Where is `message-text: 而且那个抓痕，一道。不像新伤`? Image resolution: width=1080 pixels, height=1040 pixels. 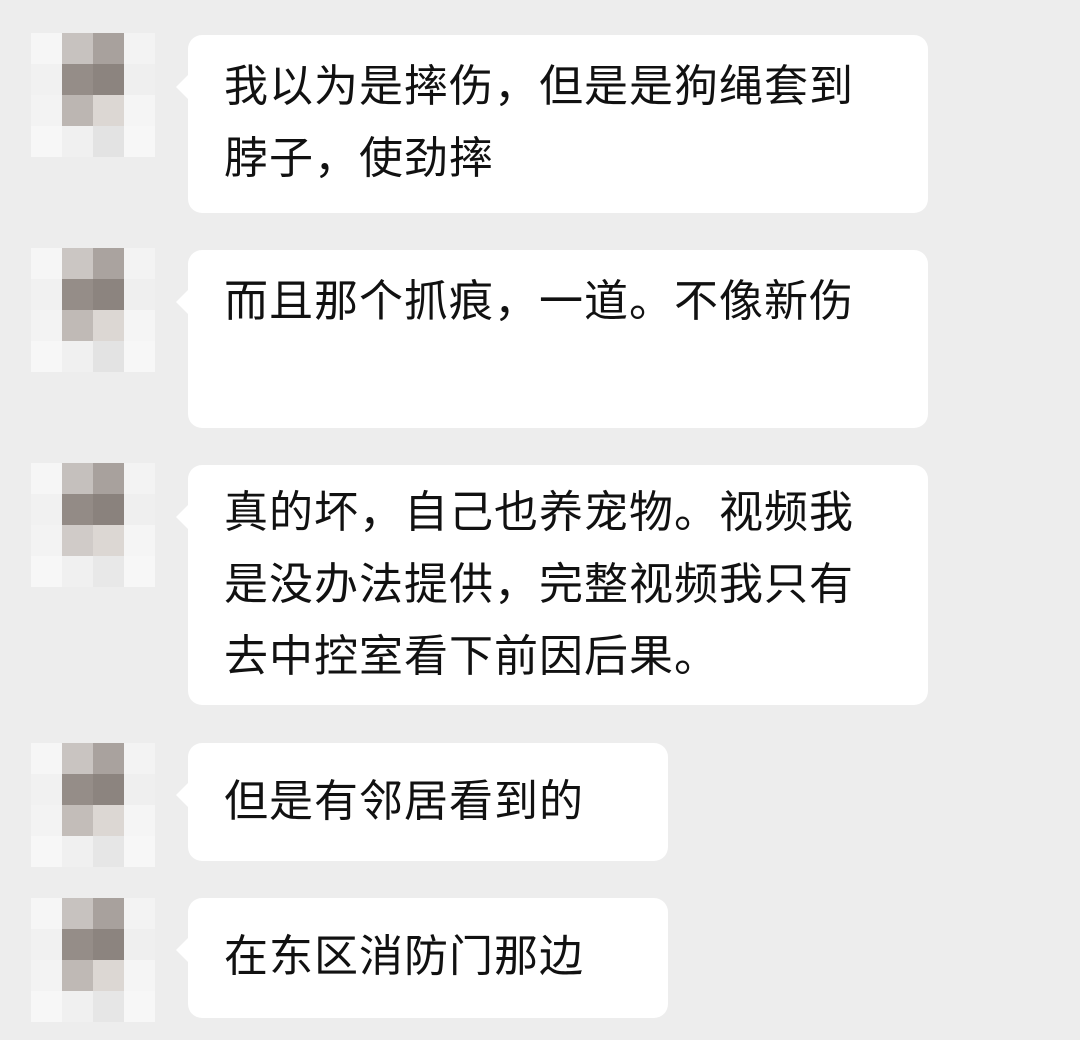 message-text: 而且那个抓痕，一道。不像新伤 is located at coordinates (539, 301).